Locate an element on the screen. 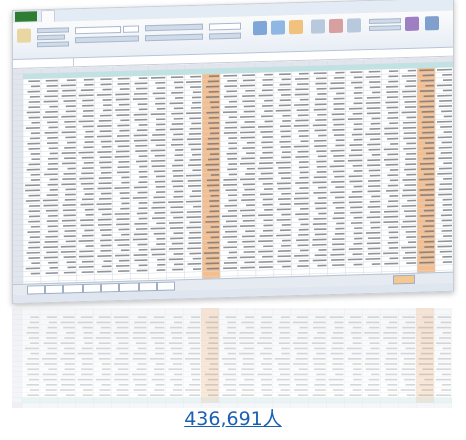 The image size is (466, 440). sheet-tab is located at coordinates (148, 286).